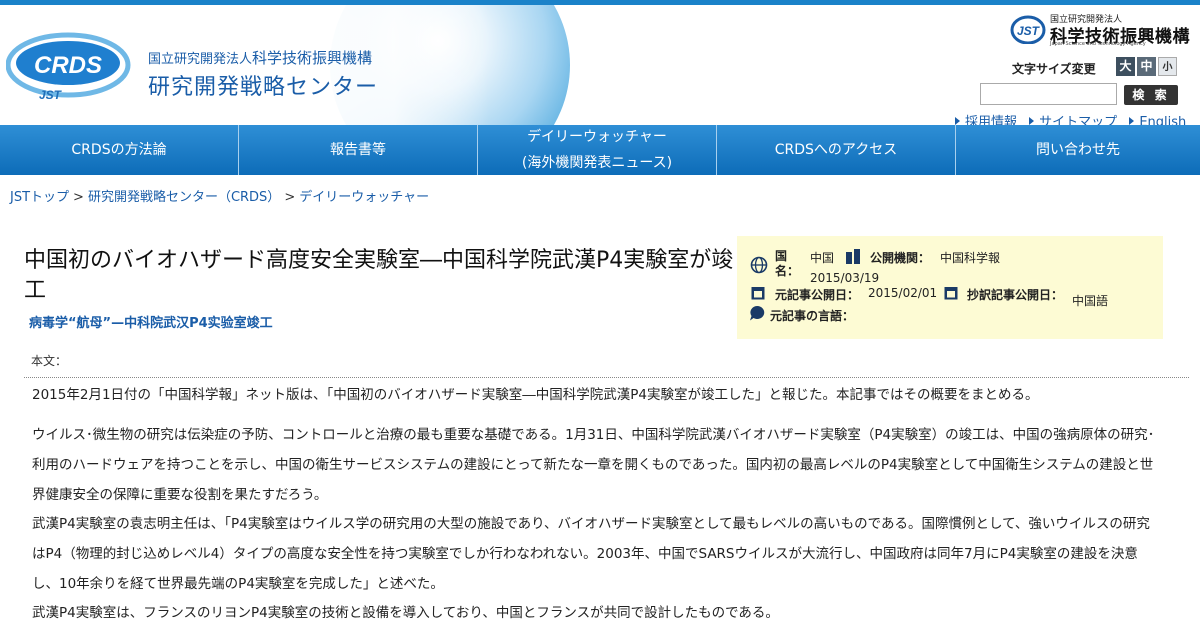 This screenshot has height=630, width=1200. Describe the element at coordinates (1162, 120) in the screenshot. I see `link-english: English` at that location.